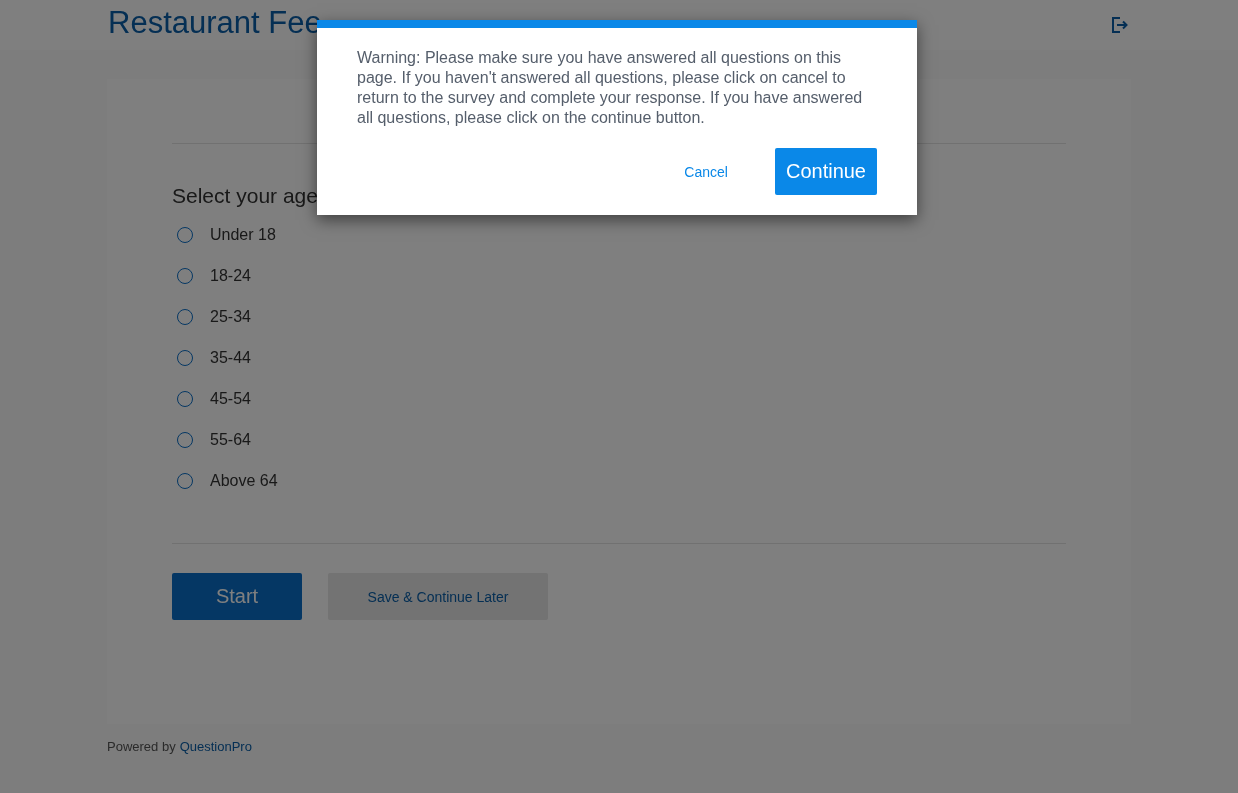 This screenshot has width=1238, height=793. What do you see at coordinates (230, 358) in the screenshot?
I see `option-label: 35-44` at bounding box center [230, 358].